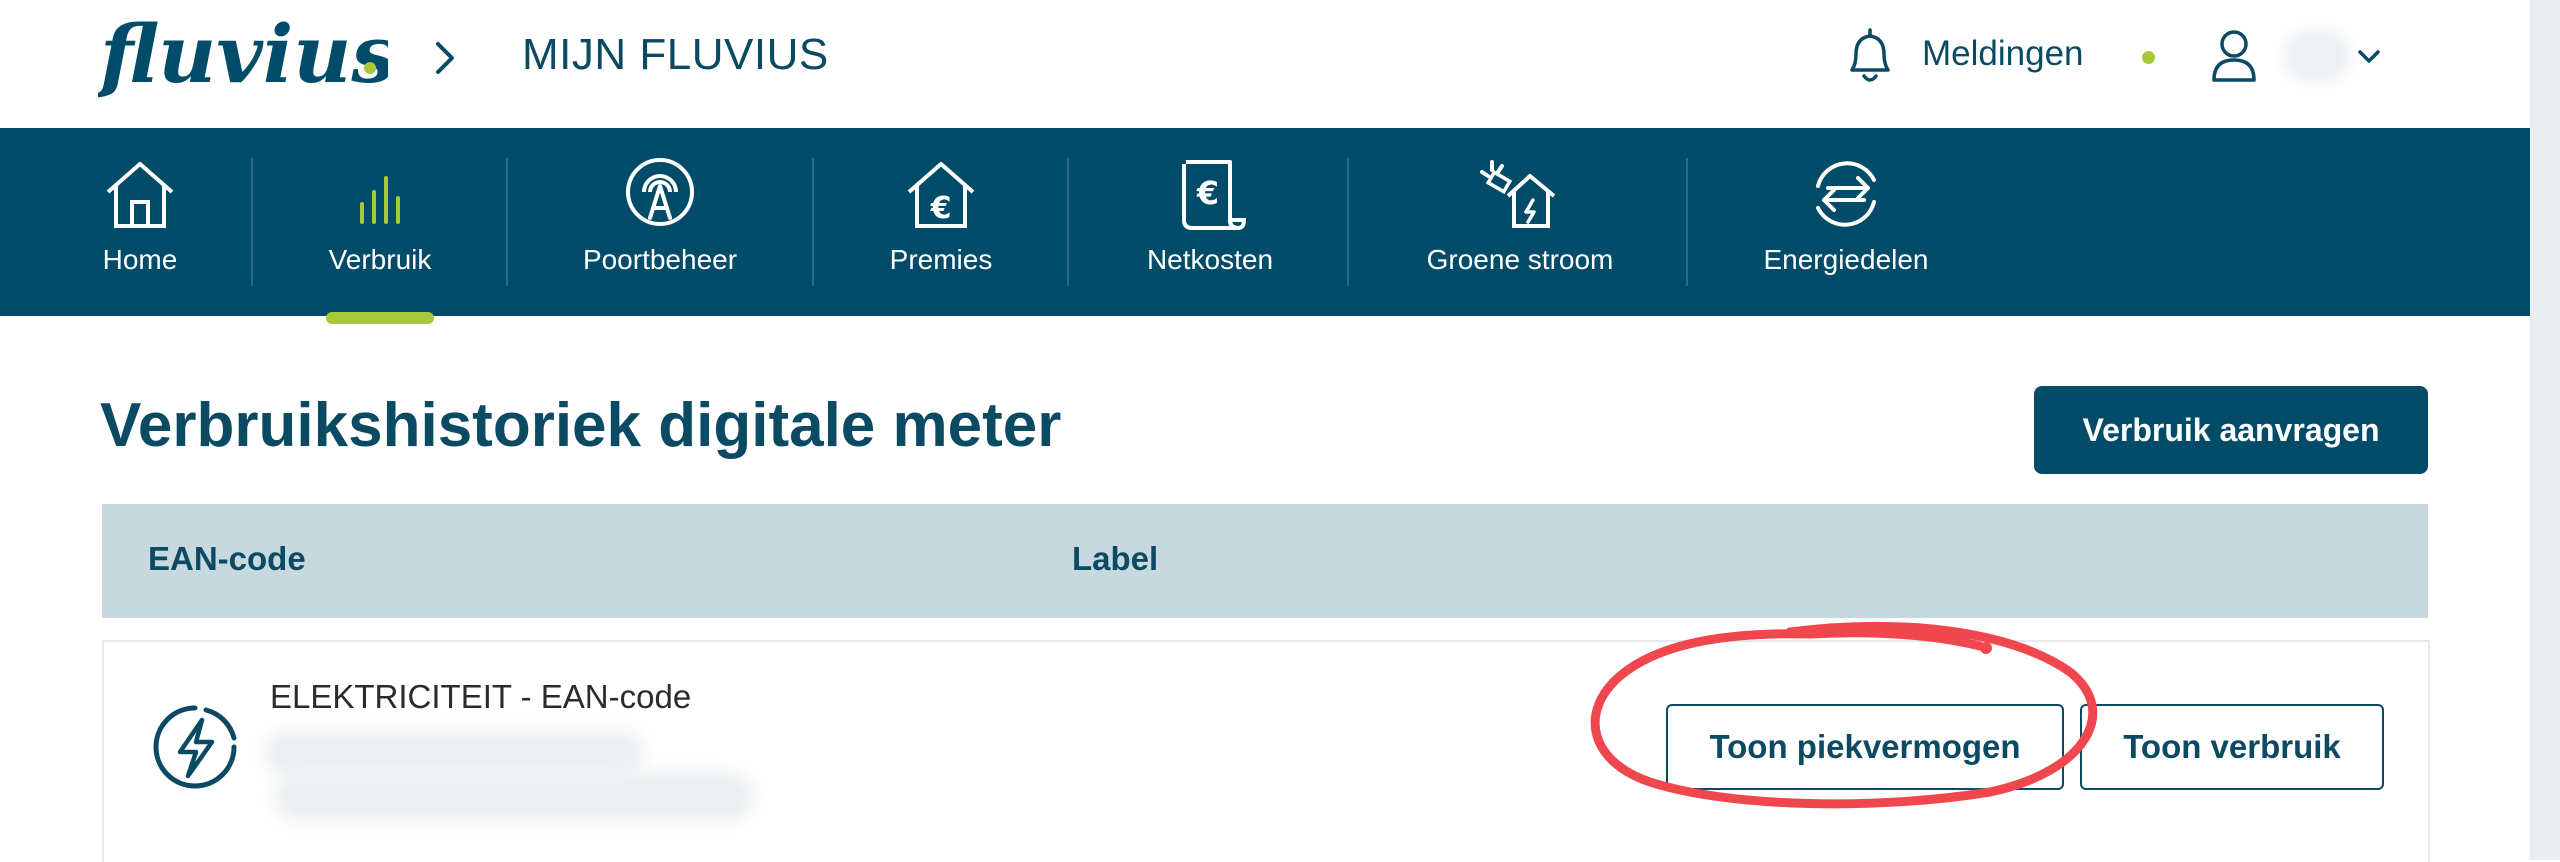 This screenshot has height=862, width=2560. What do you see at coordinates (2148, 57) in the screenshot?
I see `status-dot` at bounding box center [2148, 57].